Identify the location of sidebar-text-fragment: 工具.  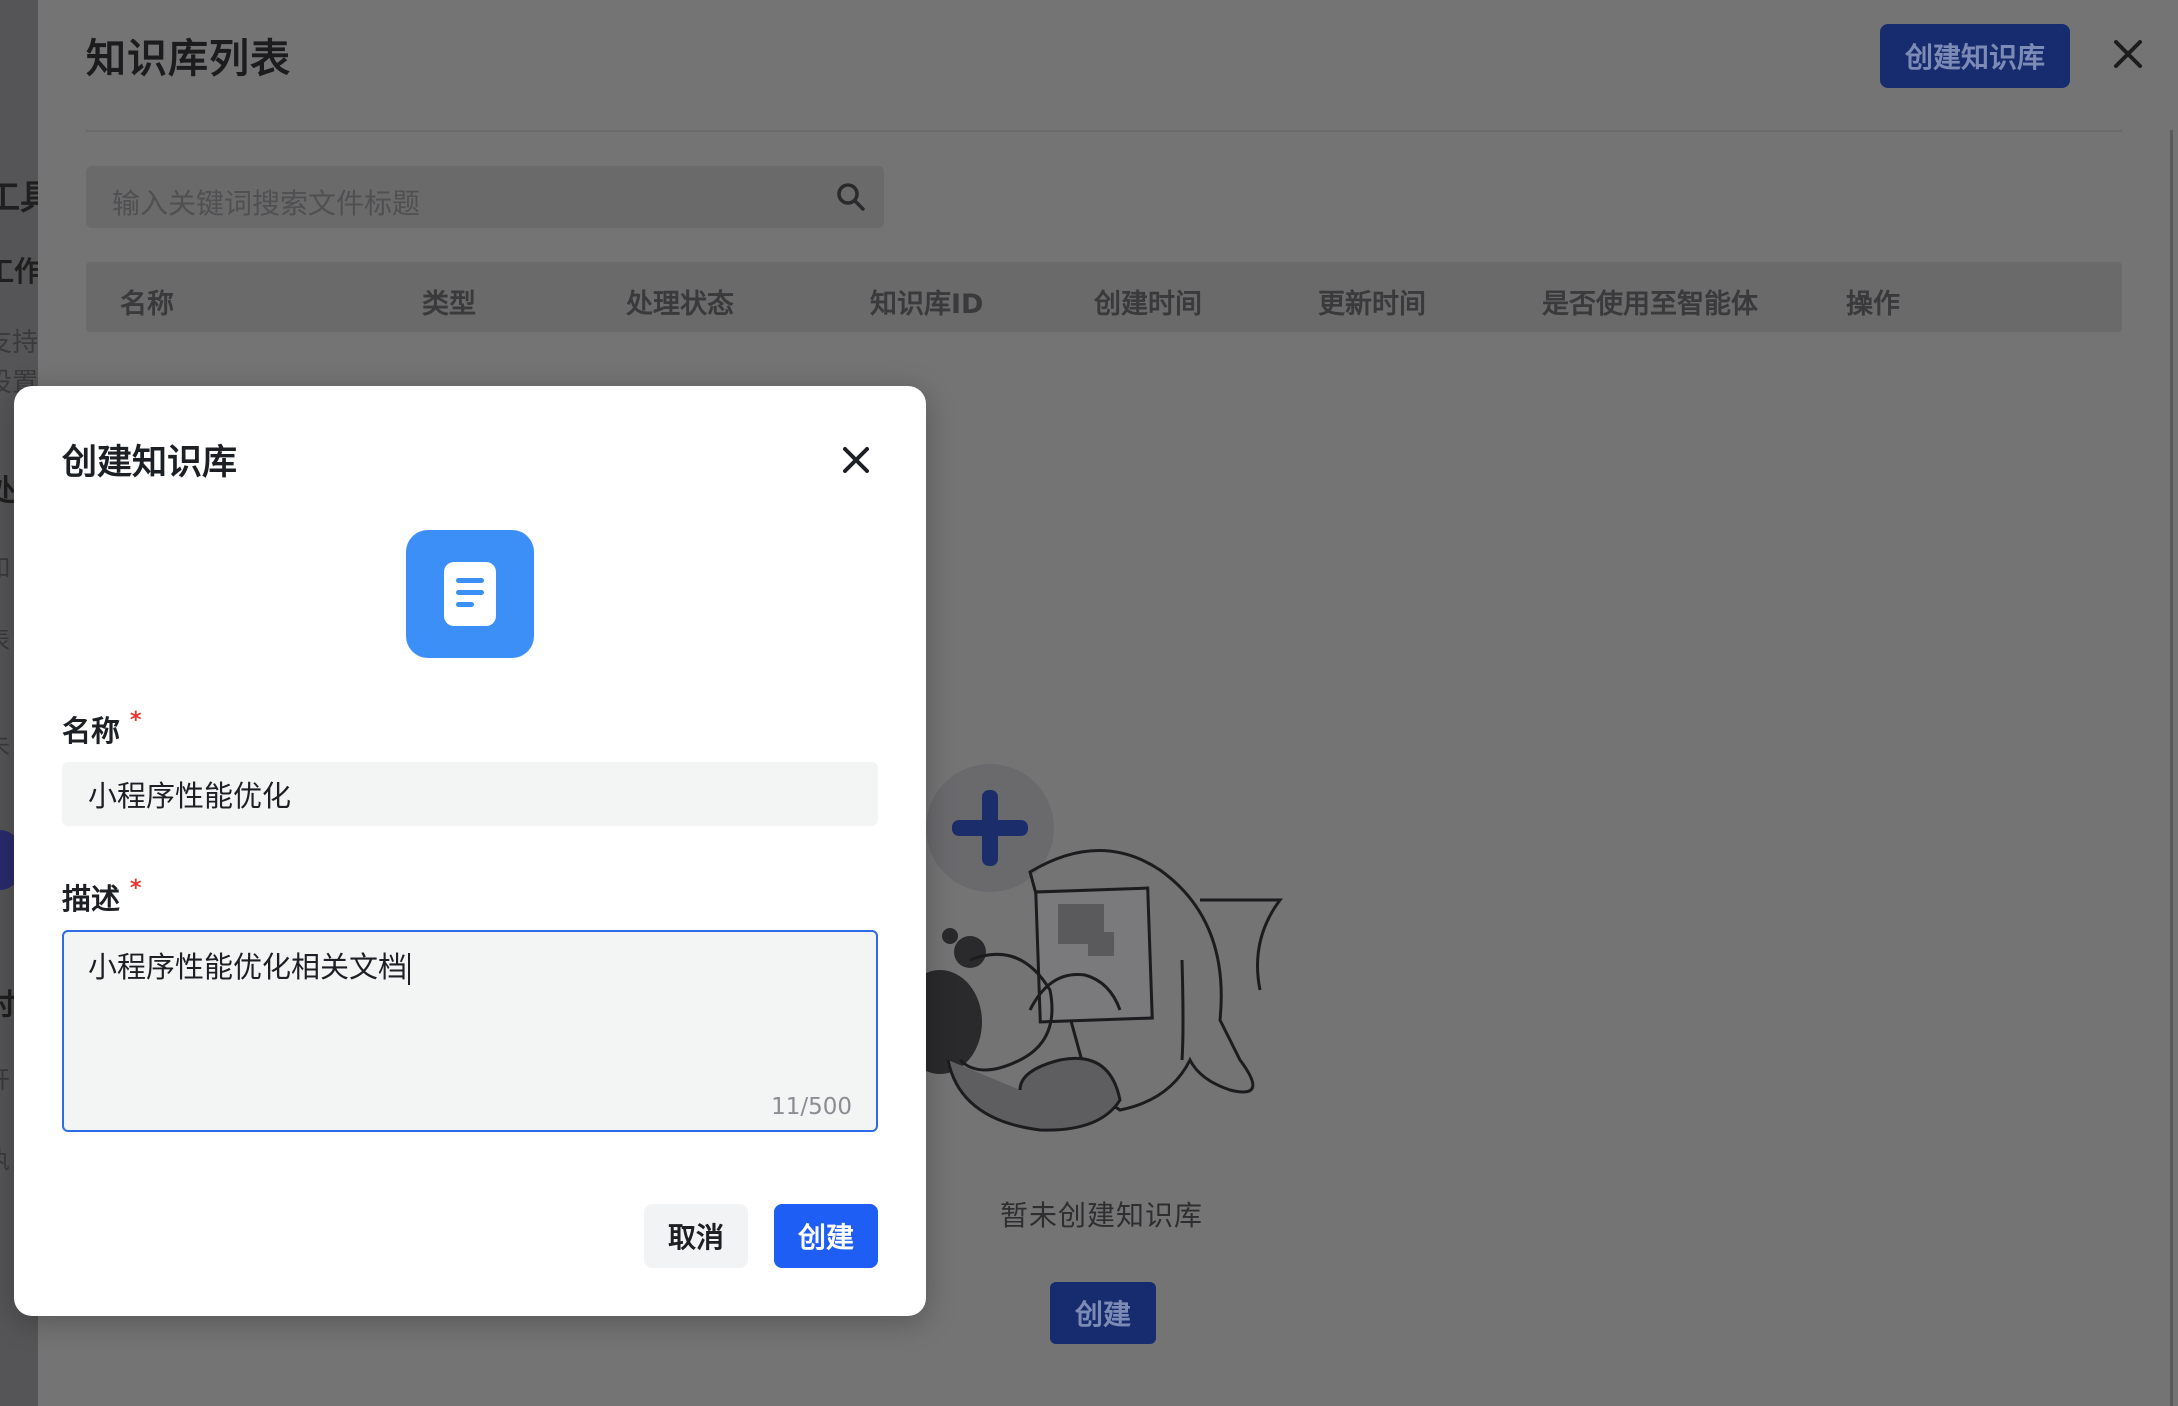
(19, 198).